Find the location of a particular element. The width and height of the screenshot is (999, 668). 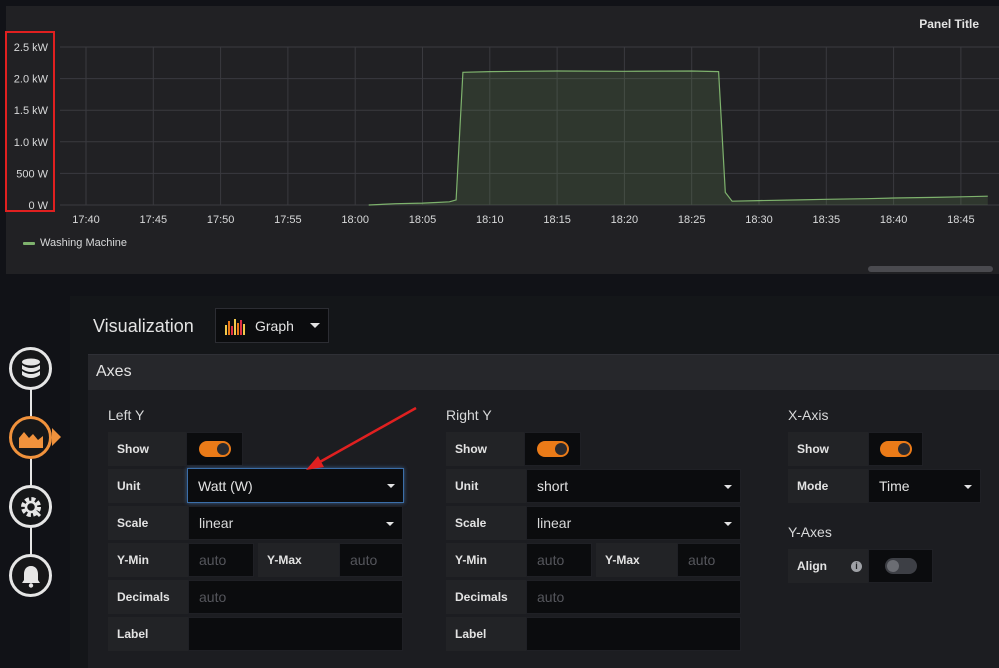

x-tick-label: 17:40 is located at coordinates (86, 220).